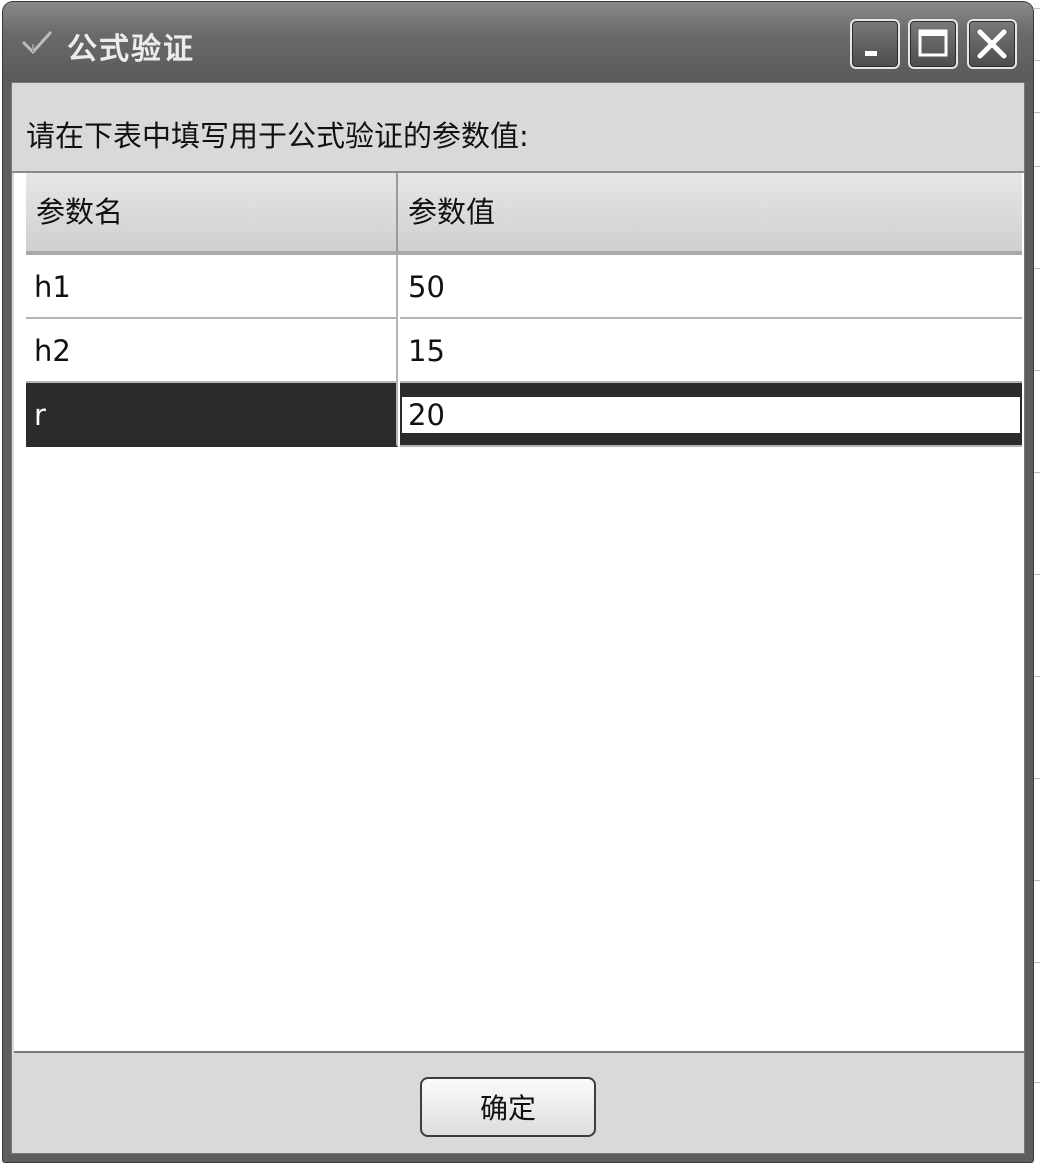 The image size is (1040, 1165). What do you see at coordinates (212, 351) in the screenshot?
I see `param-name-cell: h2` at bounding box center [212, 351].